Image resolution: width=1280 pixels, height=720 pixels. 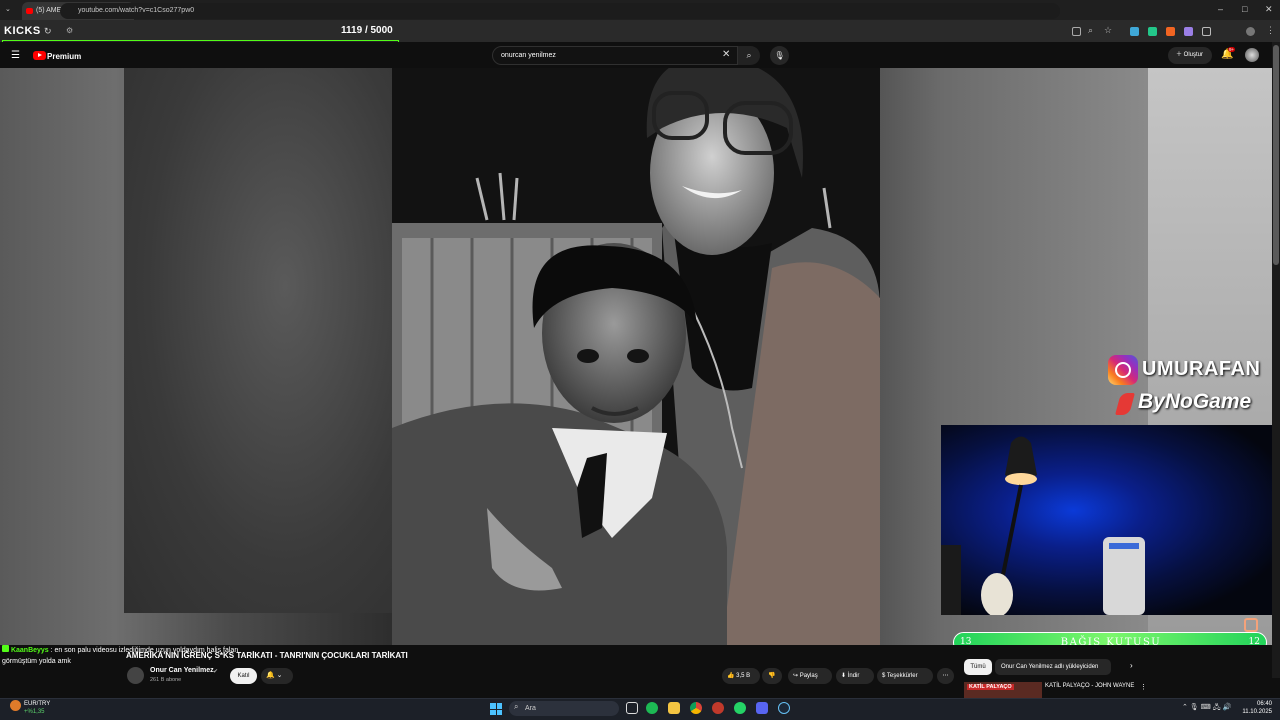 I want to click on recommended-thumb-text: KATİL PALYAÇO, so click(x=990, y=687).